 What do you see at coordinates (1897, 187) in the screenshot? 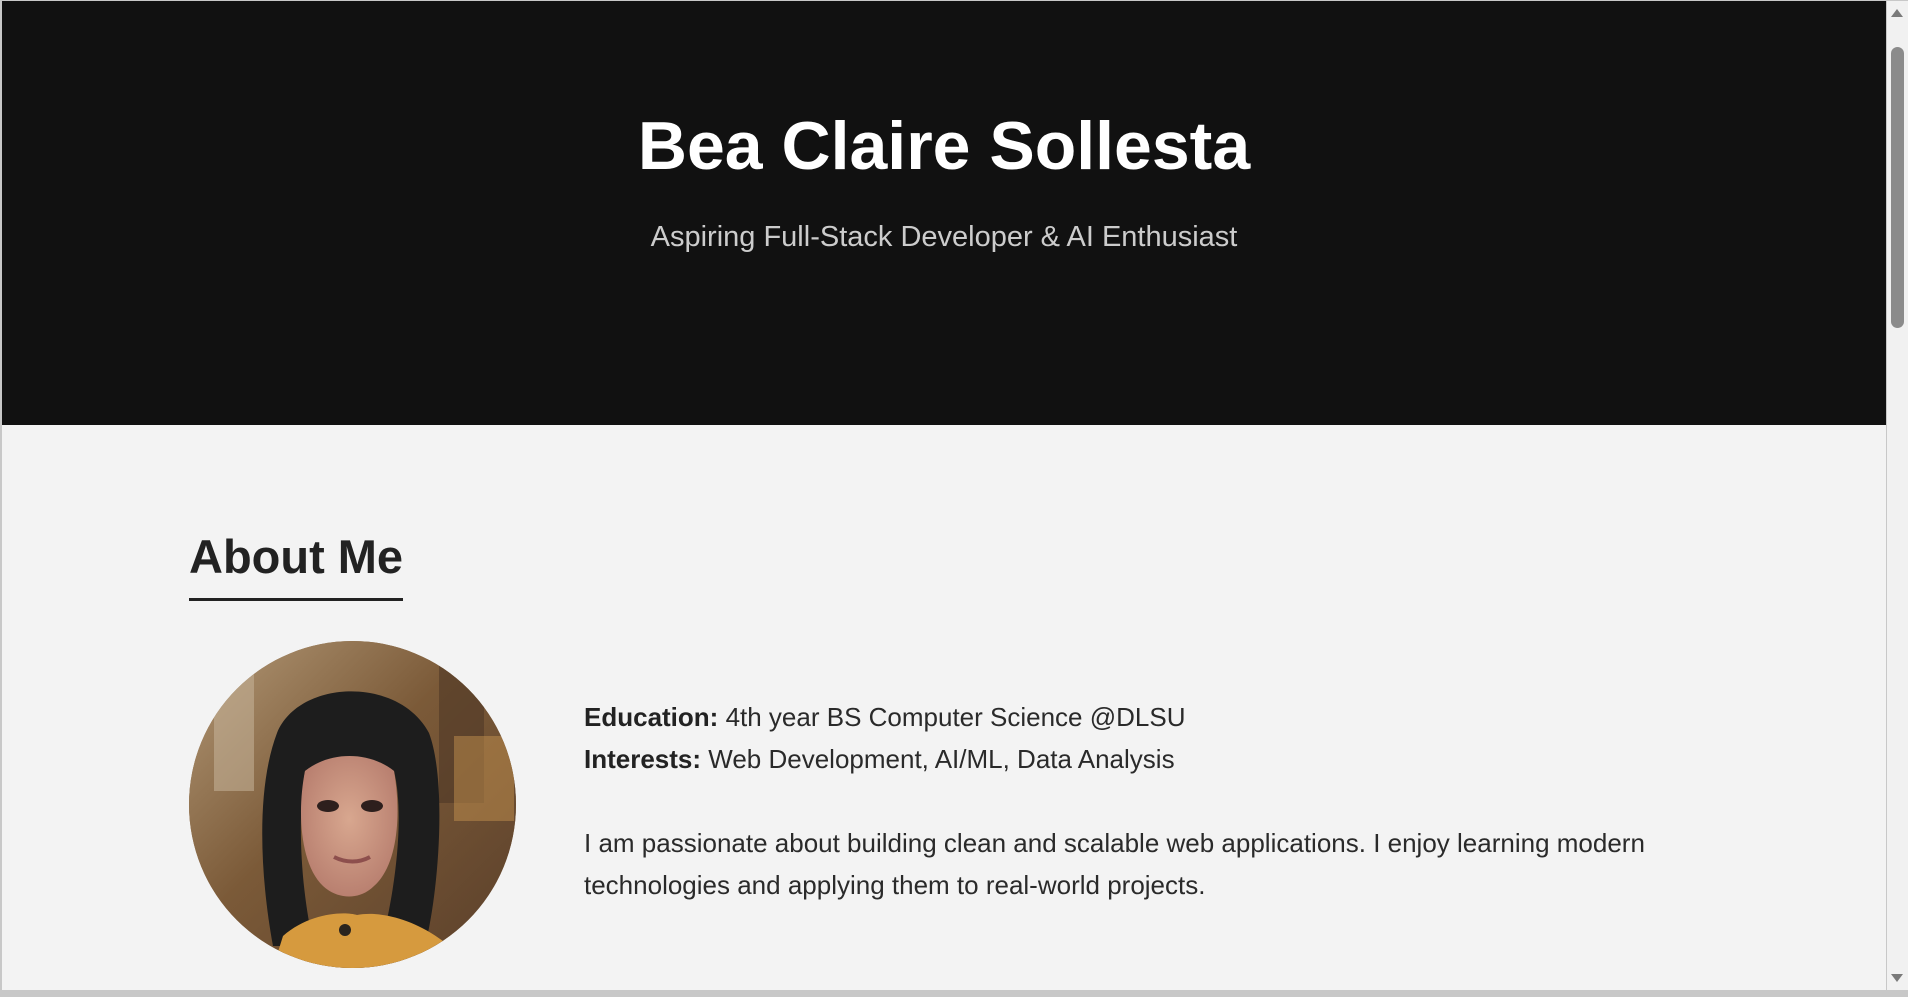
I see `scroll-thumb` at bounding box center [1897, 187].